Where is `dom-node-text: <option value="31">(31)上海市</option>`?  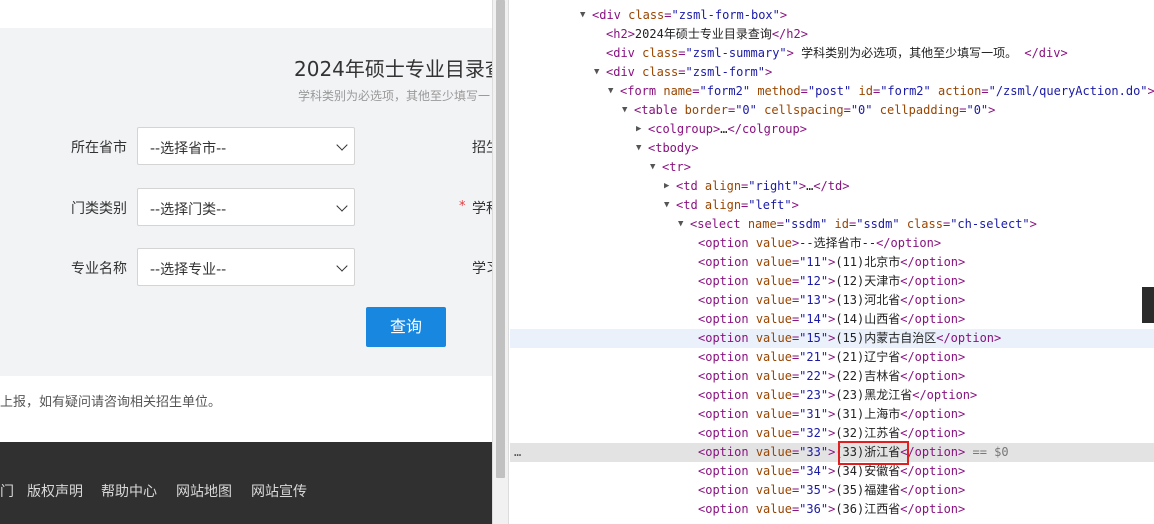
dom-node-text: <option value="31">(31)上海市</option> is located at coordinates (832, 414).